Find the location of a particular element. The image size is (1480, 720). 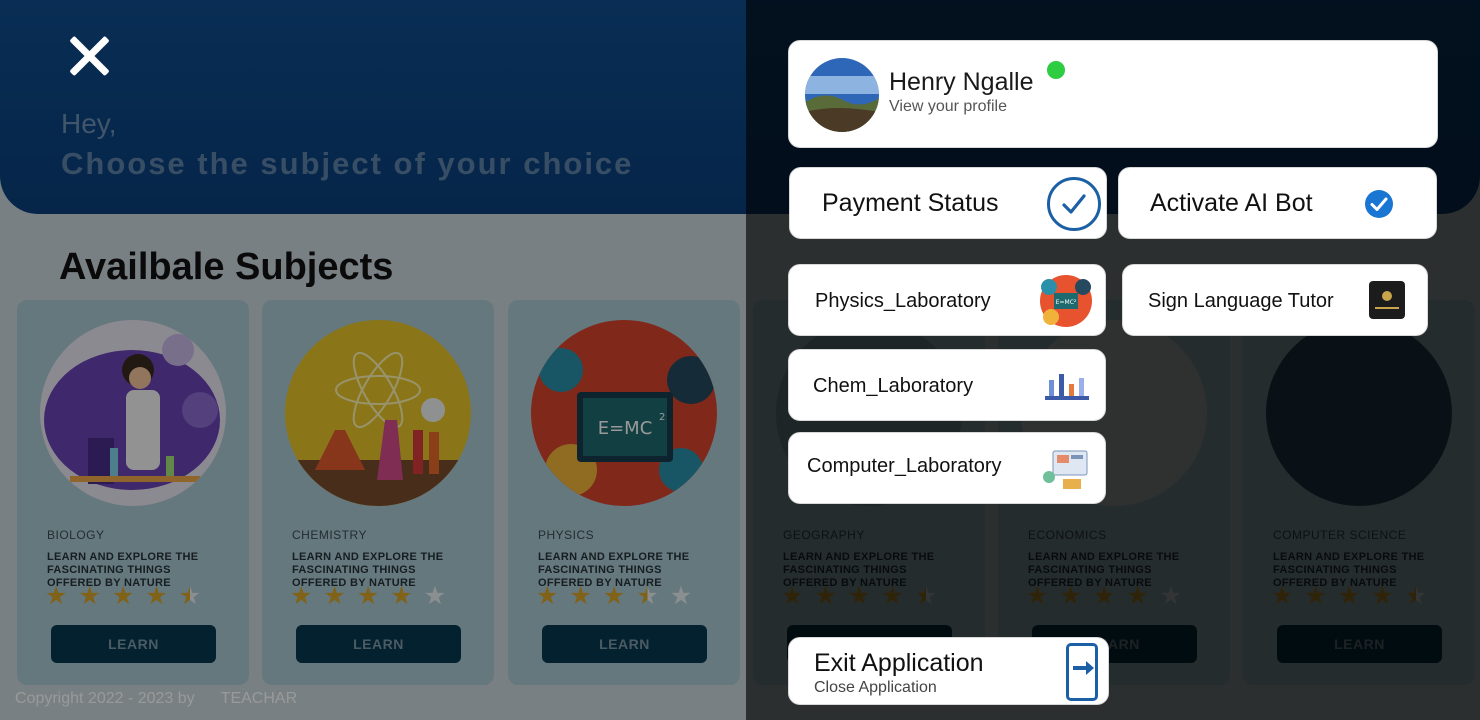

physics-lab-label: Physics_Laboratory is located at coordinates (903, 301).